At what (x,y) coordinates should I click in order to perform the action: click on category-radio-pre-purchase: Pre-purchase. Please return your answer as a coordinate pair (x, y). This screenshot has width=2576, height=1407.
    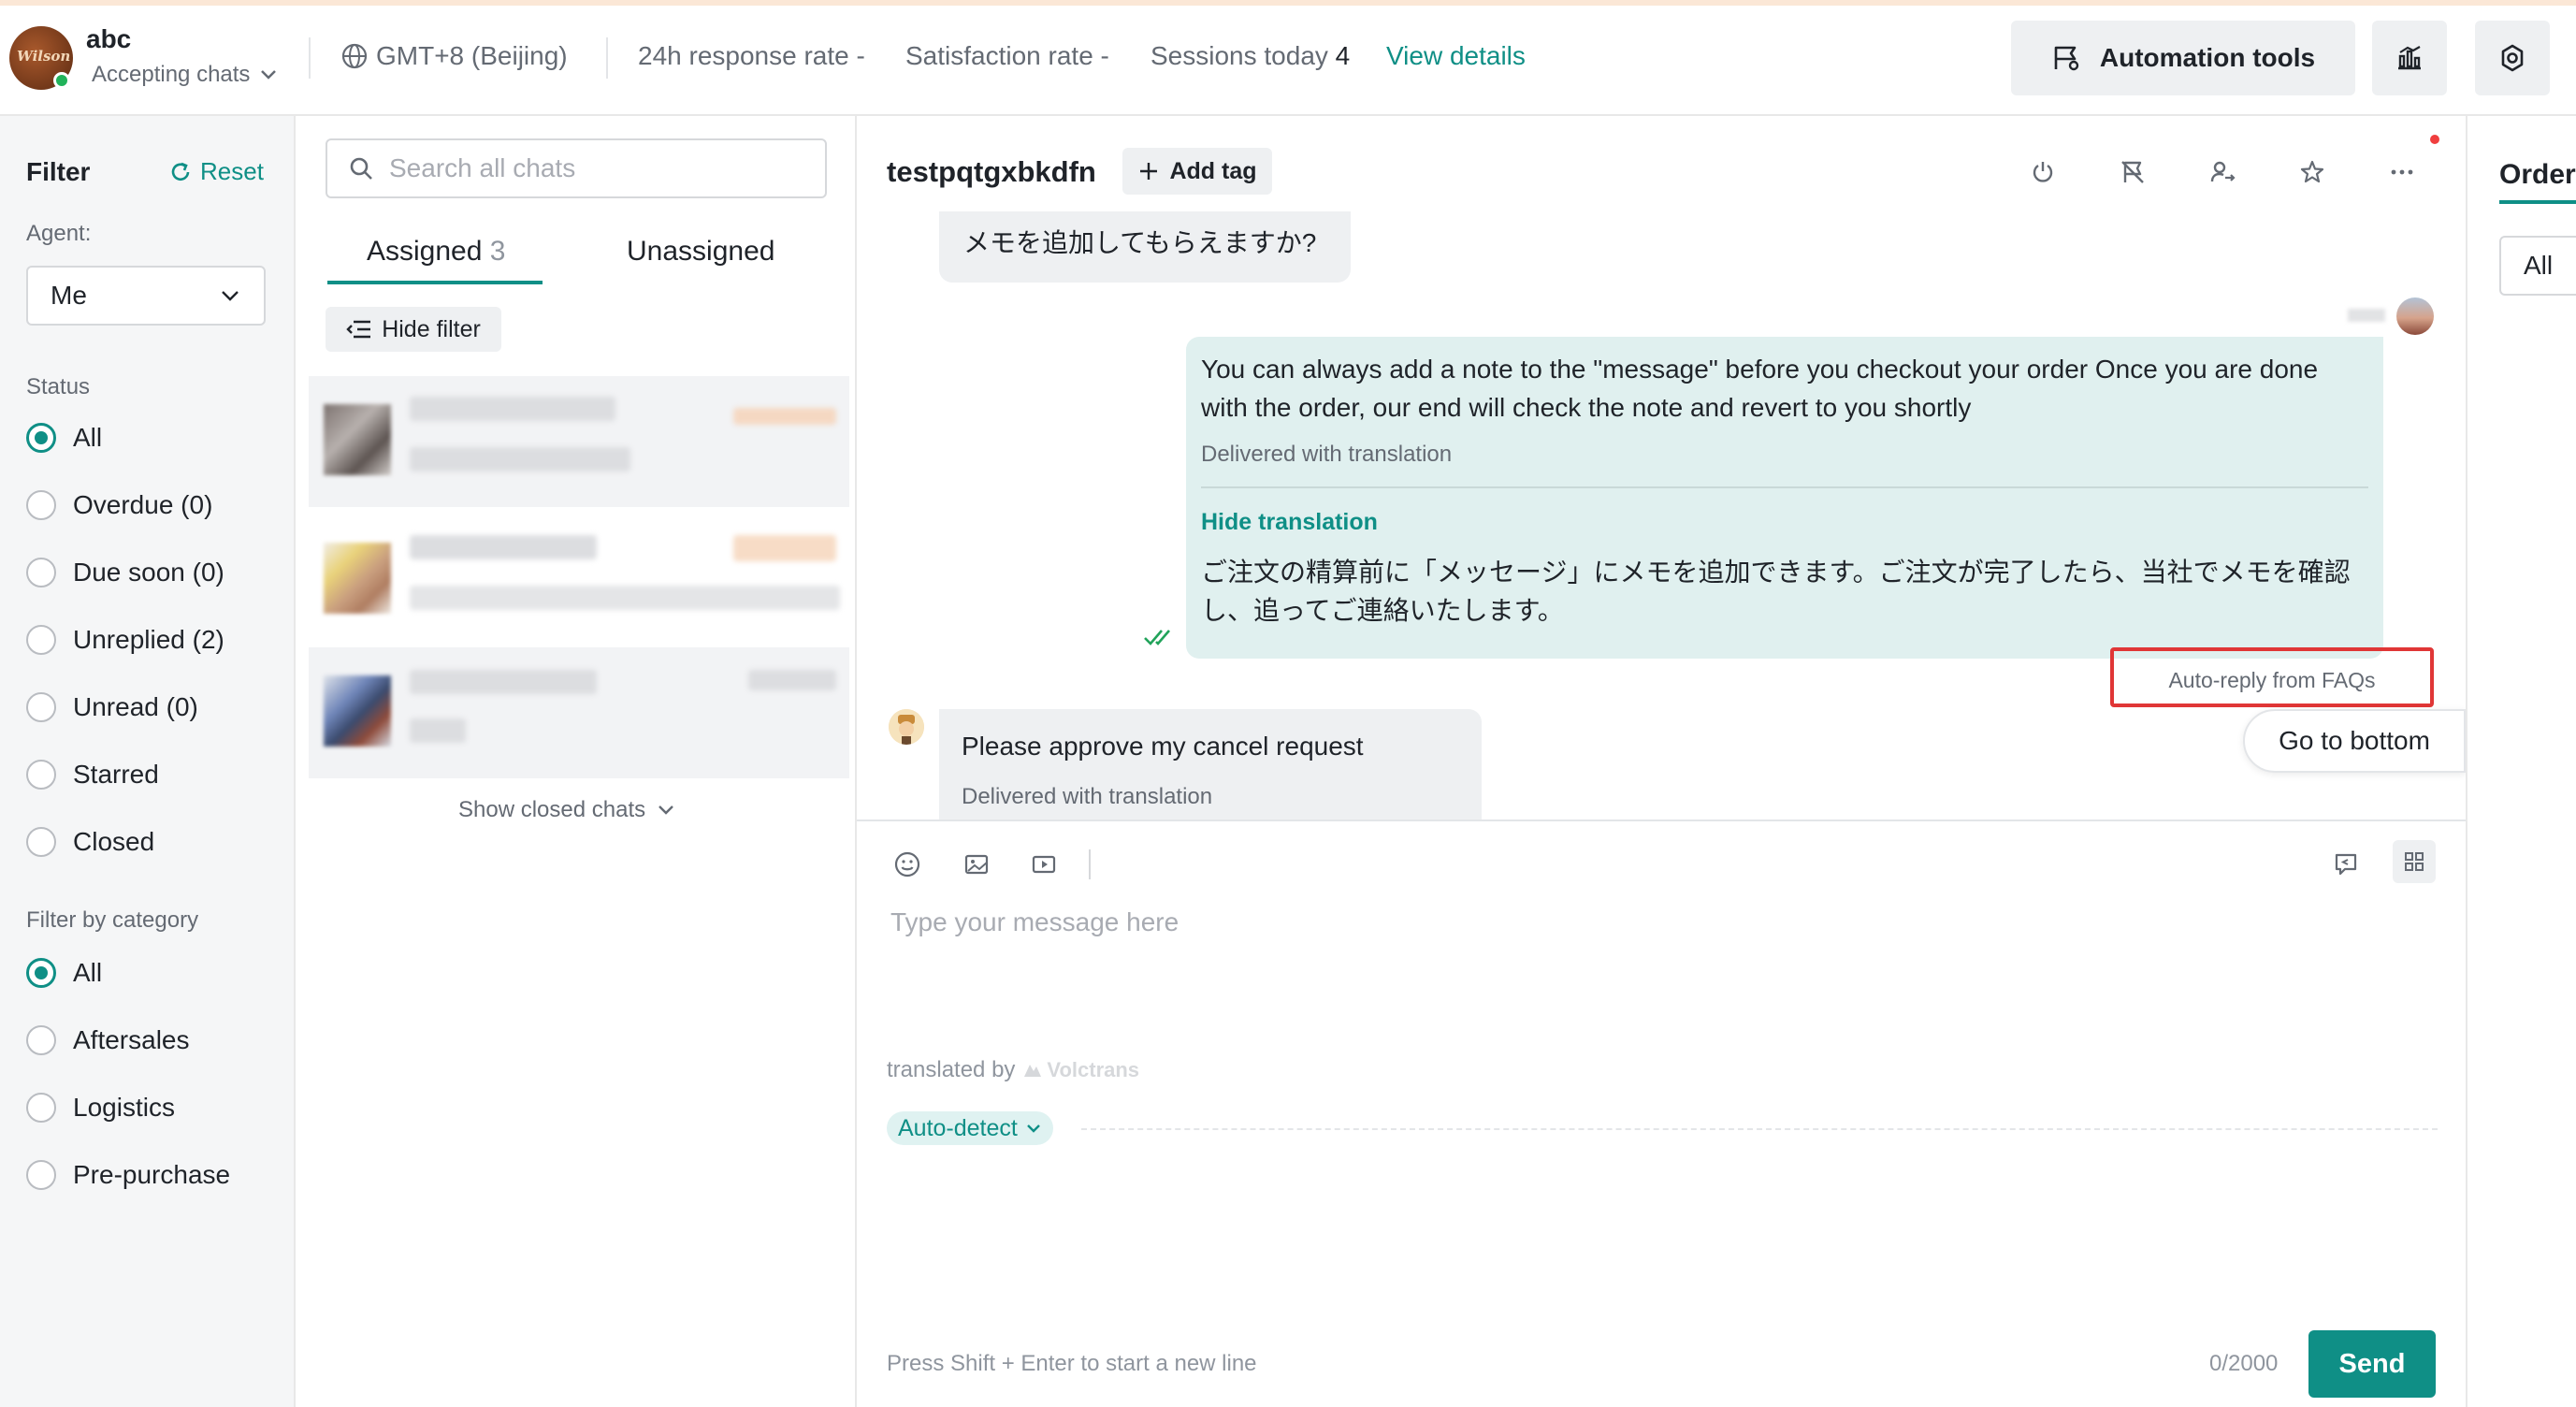
    Looking at the image, I should click on (128, 1175).